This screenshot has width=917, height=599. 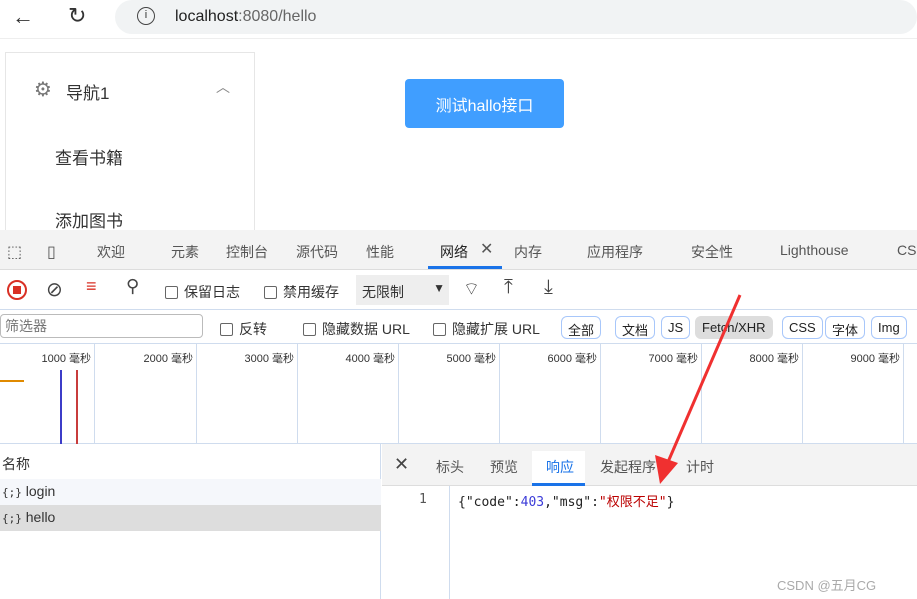 I want to click on timeline-tick: 6000 毫秒, so click(x=550, y=394).